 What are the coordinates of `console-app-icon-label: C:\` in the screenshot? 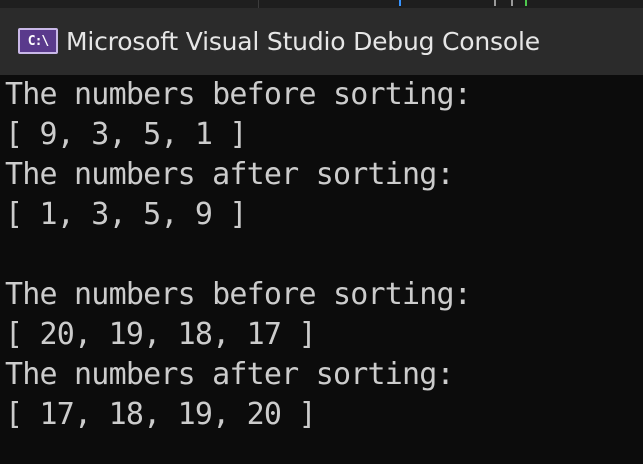 It's located at (38, 41).